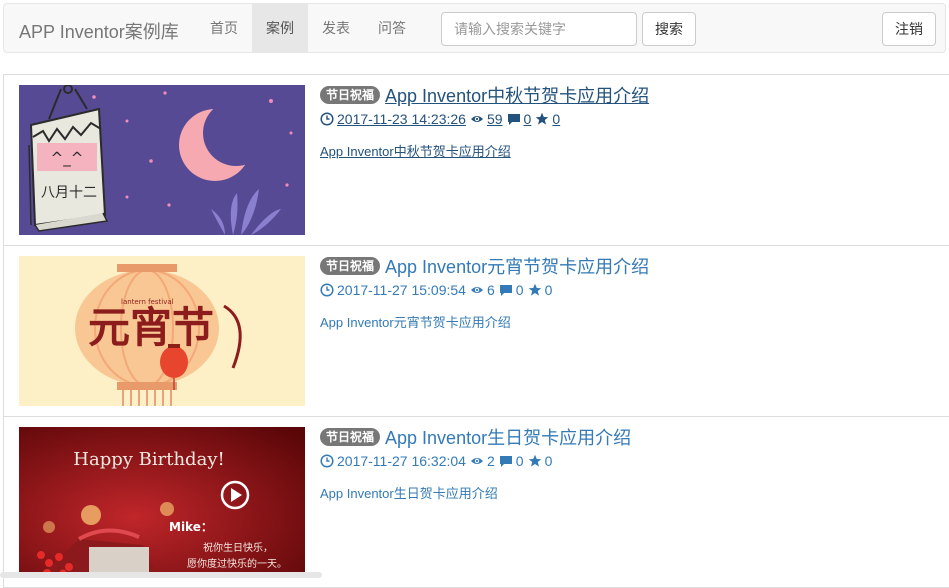 The image size is (949, 588). I want to click on thumb-text-face: ^_^, so click(67, 158).